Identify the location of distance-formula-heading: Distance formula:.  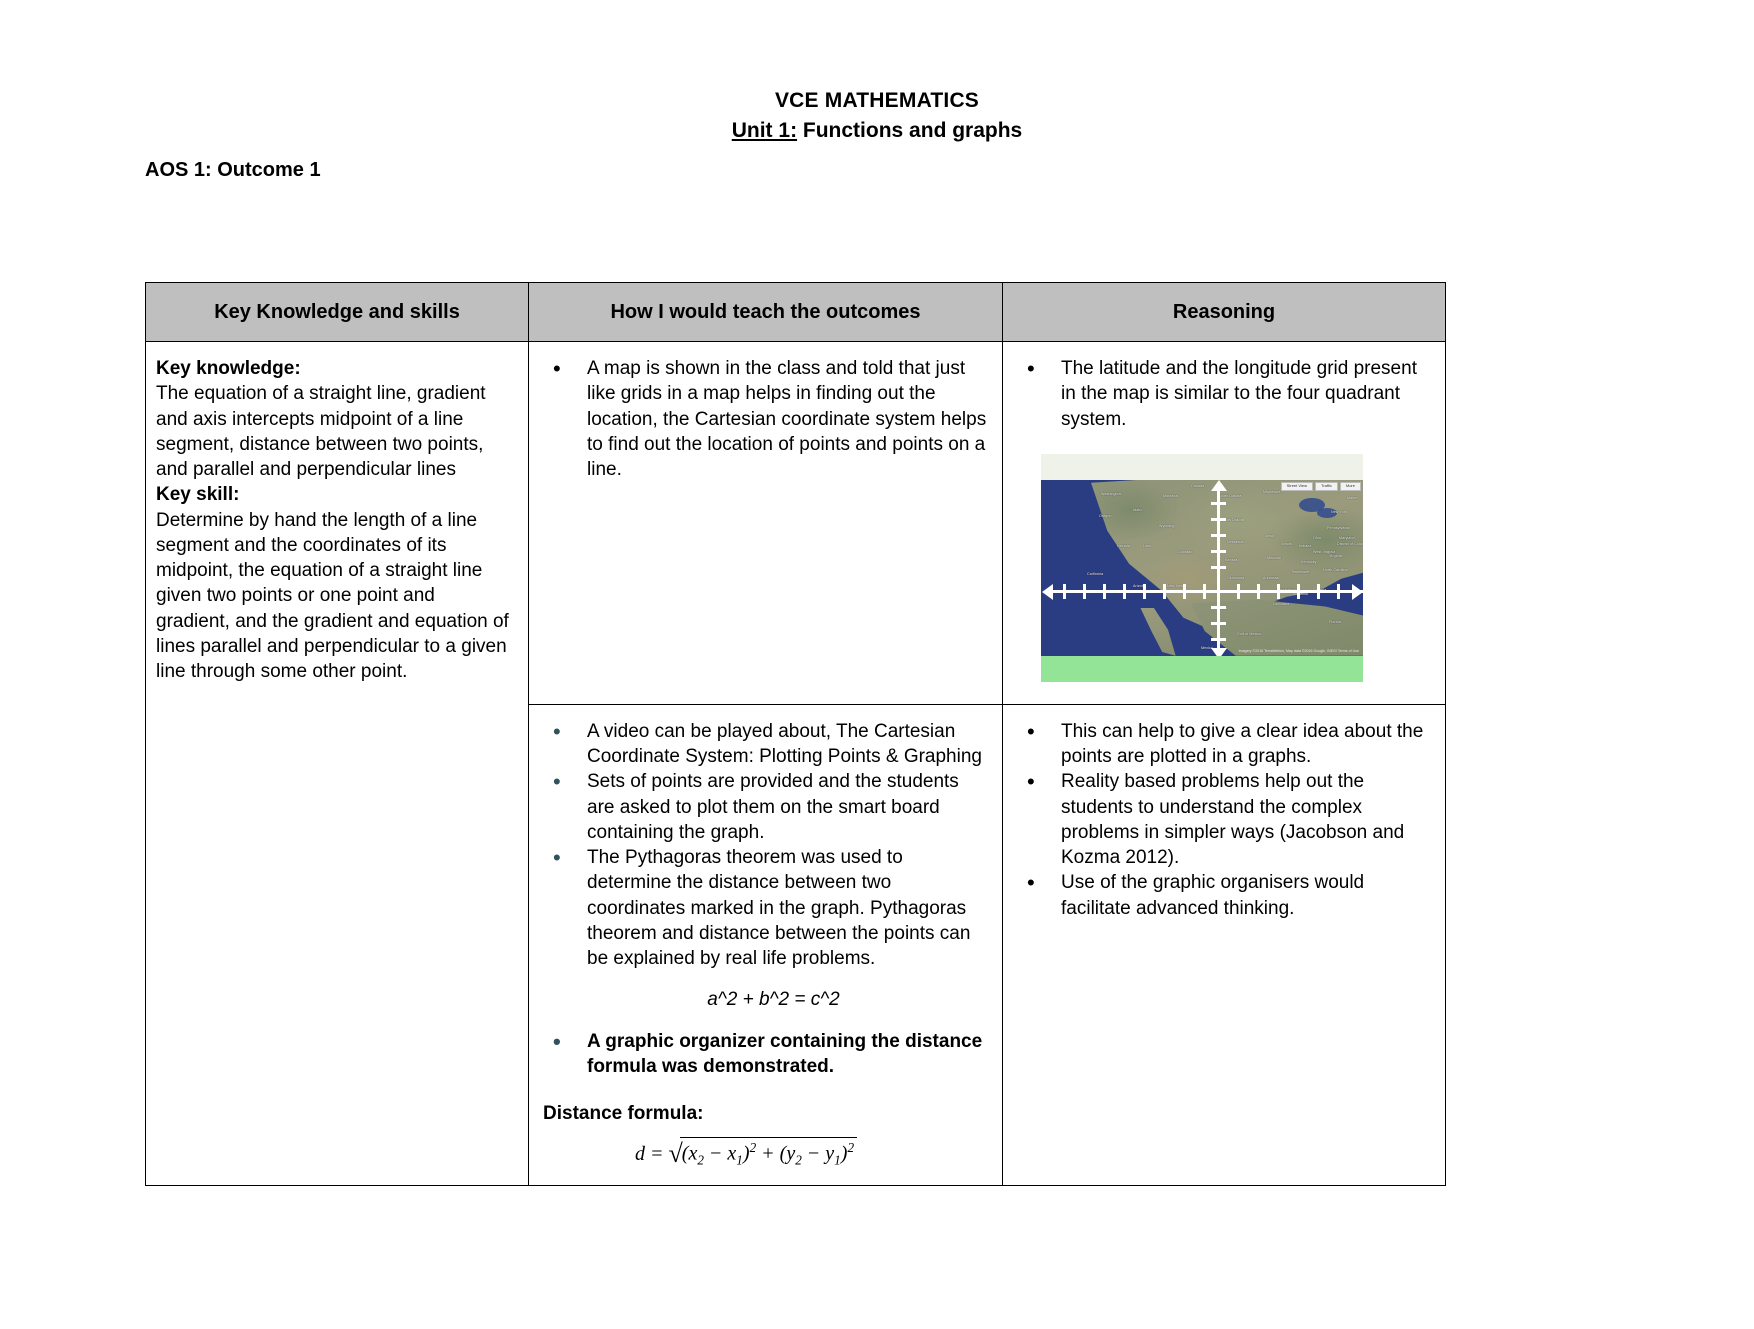
(623, 1114).